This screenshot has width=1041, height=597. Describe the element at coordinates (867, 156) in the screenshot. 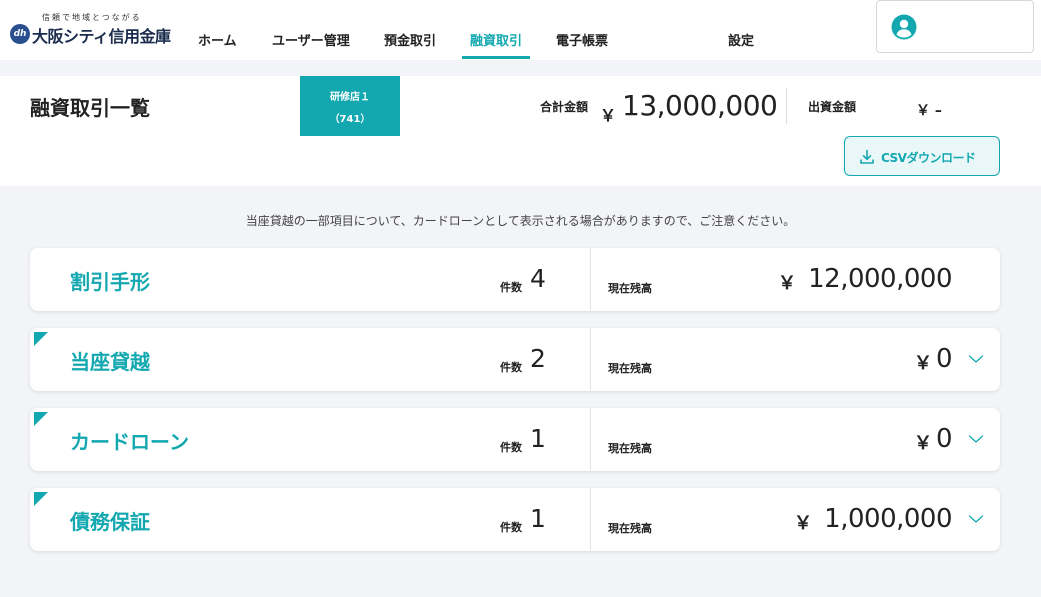

I see `download-icon` at that location.